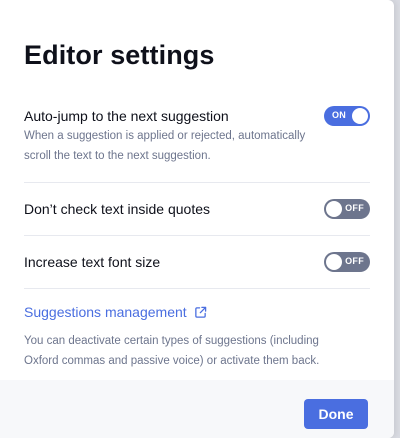 The image size is (400, 438). I want to click on font-size-toggle: OFF, so click(347, 262).